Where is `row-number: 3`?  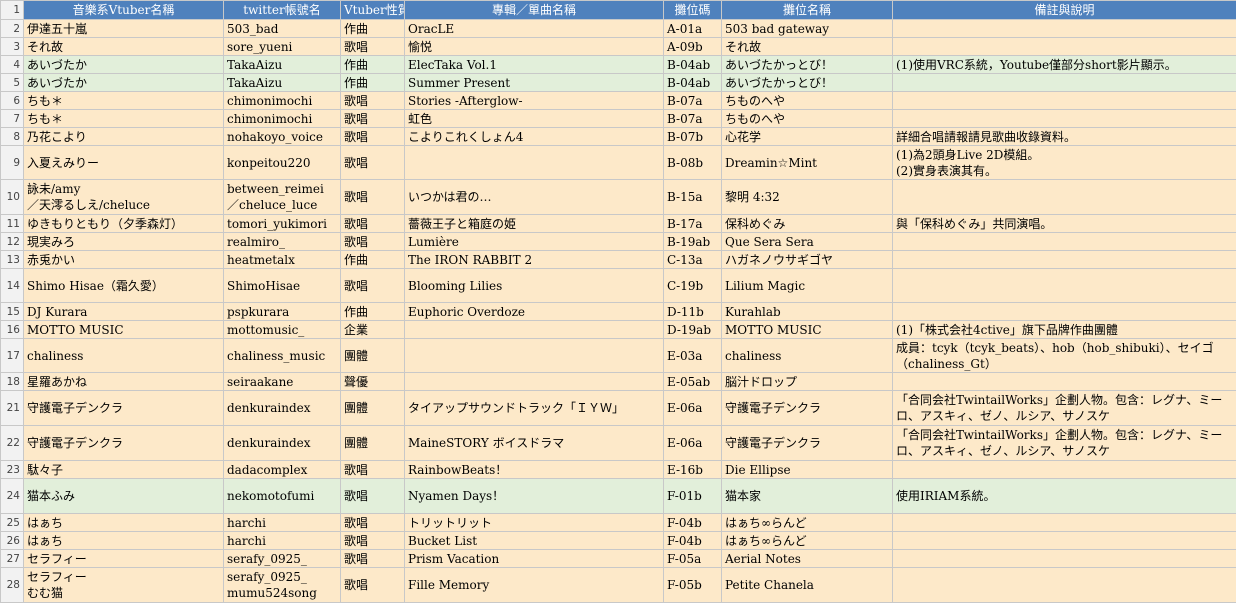
row-number: 3 is located at coordinates (12, 46).